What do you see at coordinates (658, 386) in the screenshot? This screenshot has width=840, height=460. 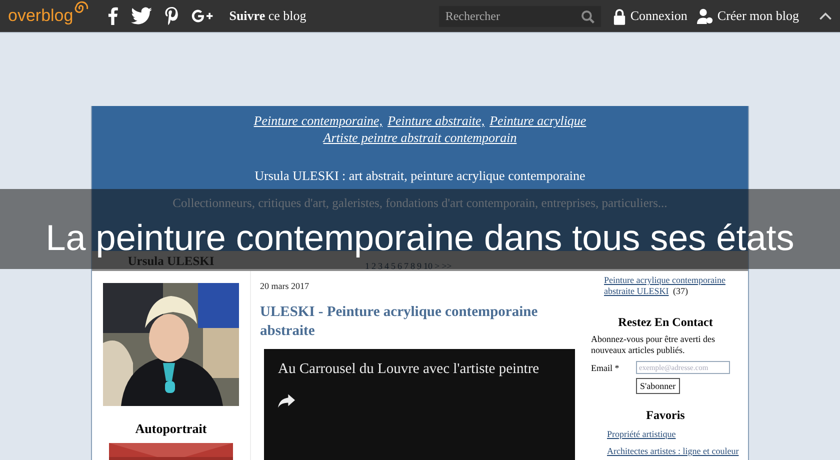 I see `subscribe-button: S'abonner` at bounding box center [658, 386].